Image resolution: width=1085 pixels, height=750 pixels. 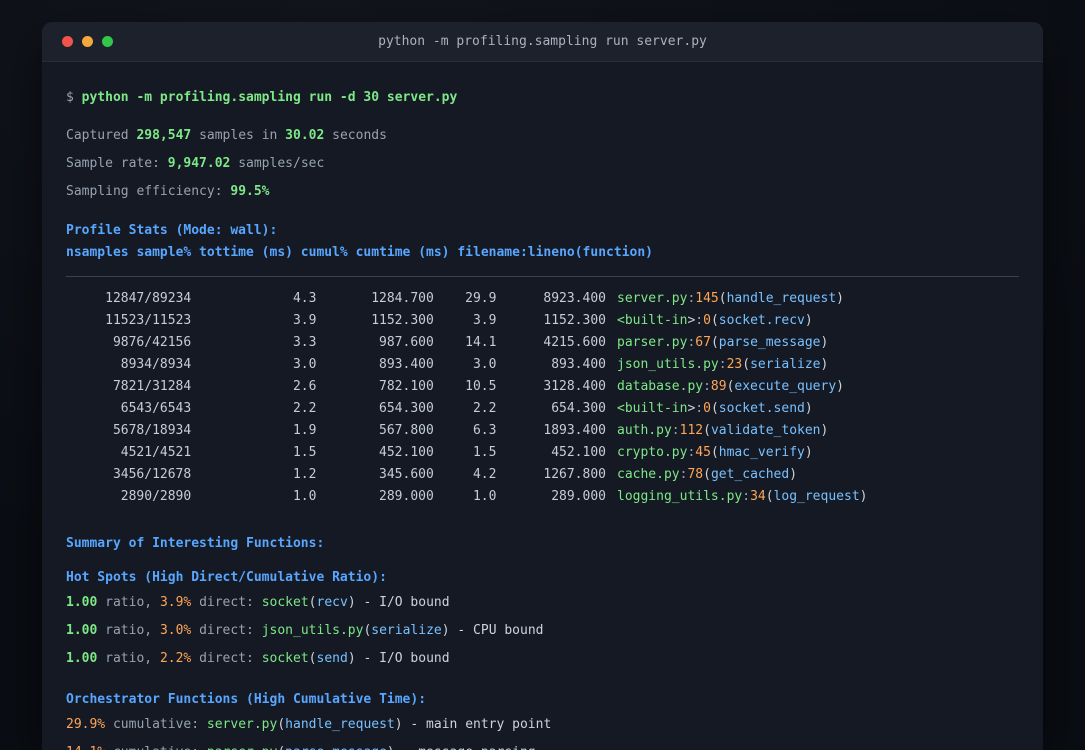 What do you see at coordinates (481, 298) in the screenshot?
I see `cell-cumul_pct: 29.9` at bounding box center [481, 298].